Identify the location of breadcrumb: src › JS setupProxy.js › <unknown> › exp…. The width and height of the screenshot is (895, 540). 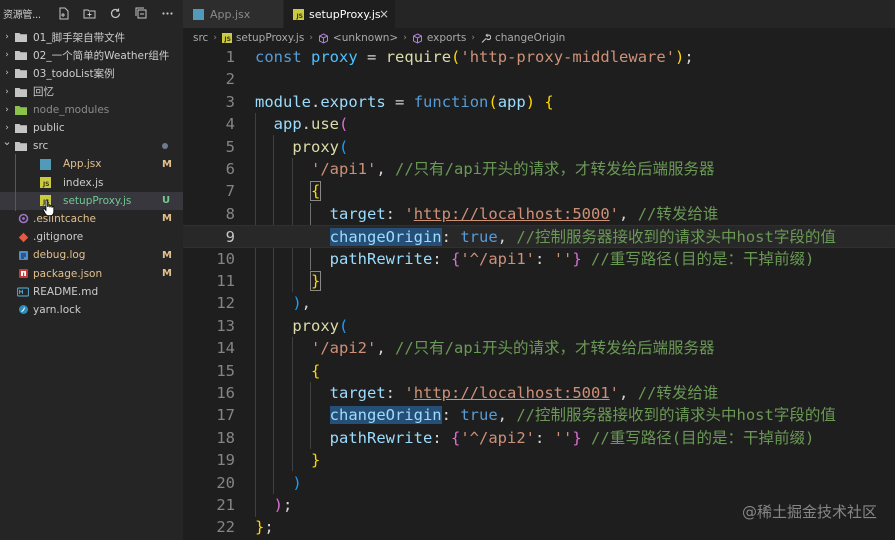
(539, 38).